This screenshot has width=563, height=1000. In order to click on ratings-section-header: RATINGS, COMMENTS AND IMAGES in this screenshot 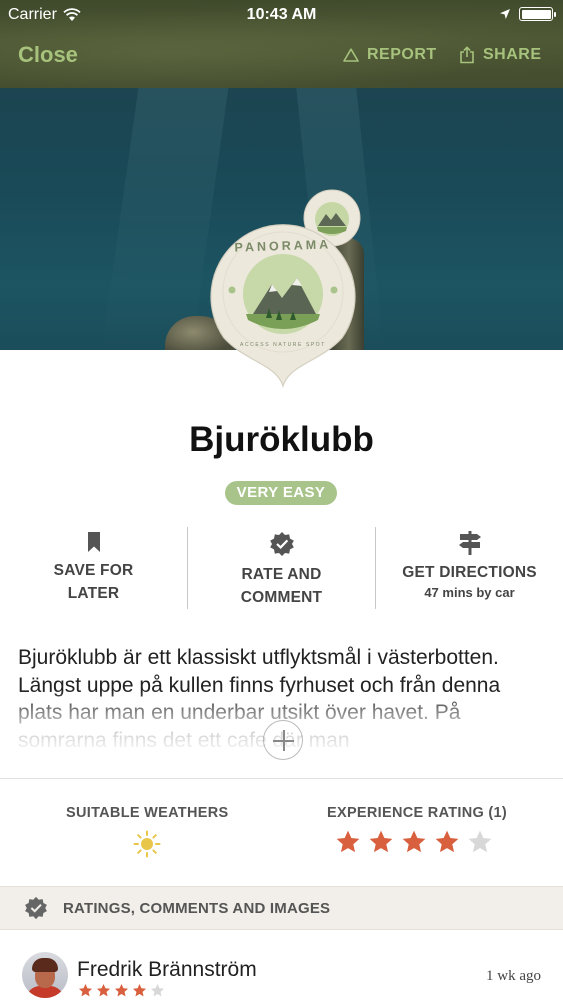, I will do `click(281, 908)`.